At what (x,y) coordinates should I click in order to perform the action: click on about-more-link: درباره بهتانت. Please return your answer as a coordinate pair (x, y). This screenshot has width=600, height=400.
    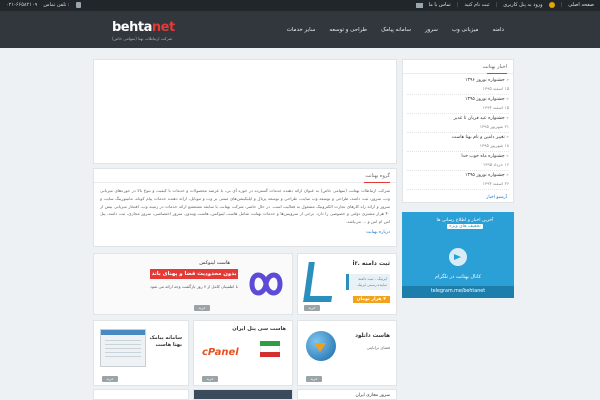
    Looking at the image, I should click on (245, 232).